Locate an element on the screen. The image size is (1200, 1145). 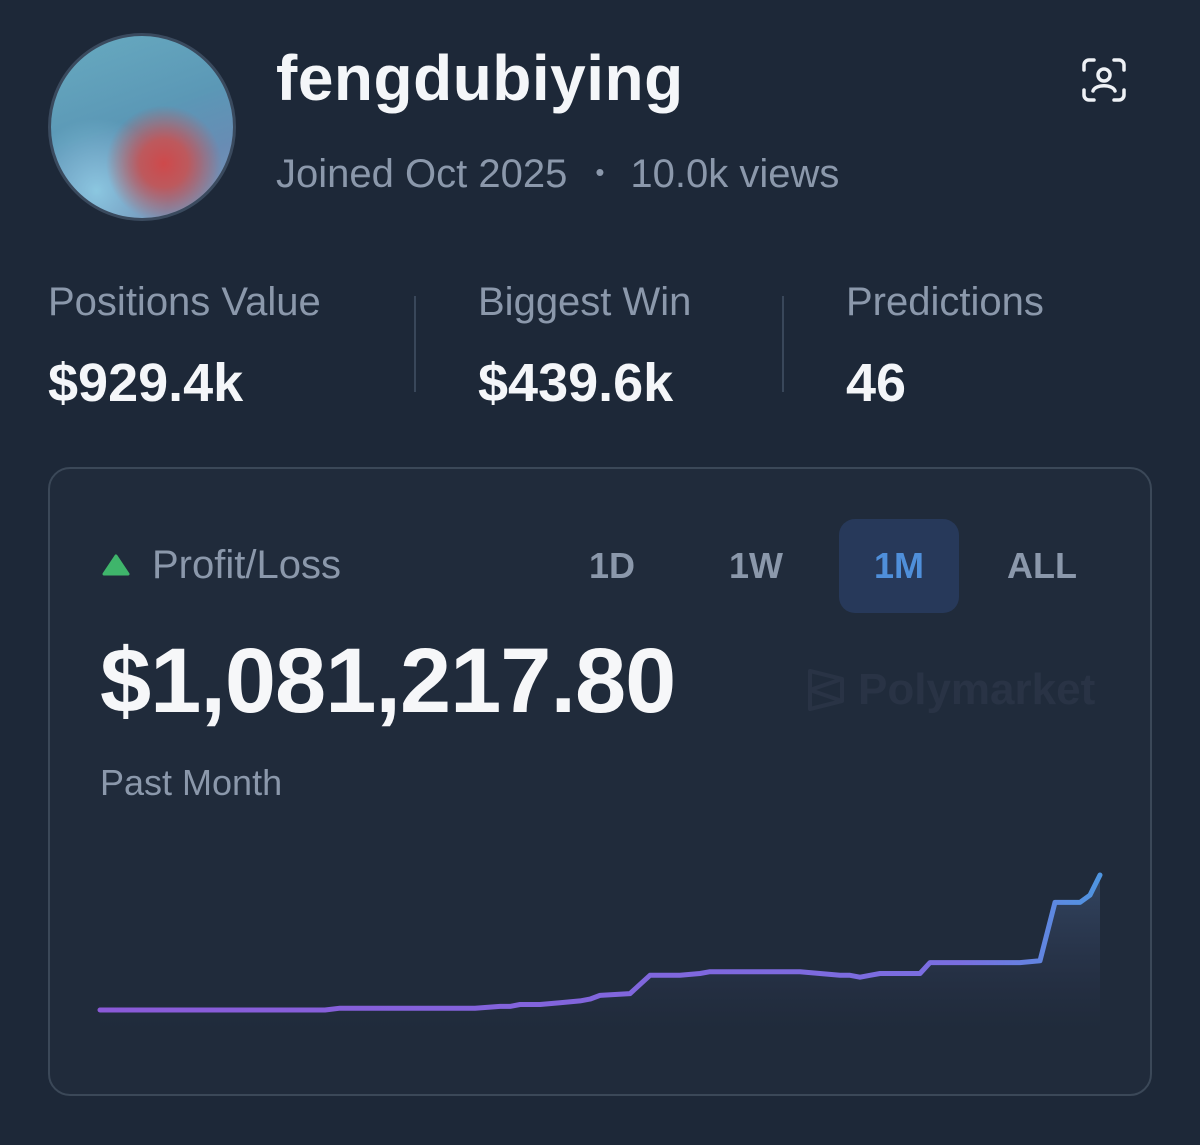
pnl-chart is located at coordinates (600, 950).